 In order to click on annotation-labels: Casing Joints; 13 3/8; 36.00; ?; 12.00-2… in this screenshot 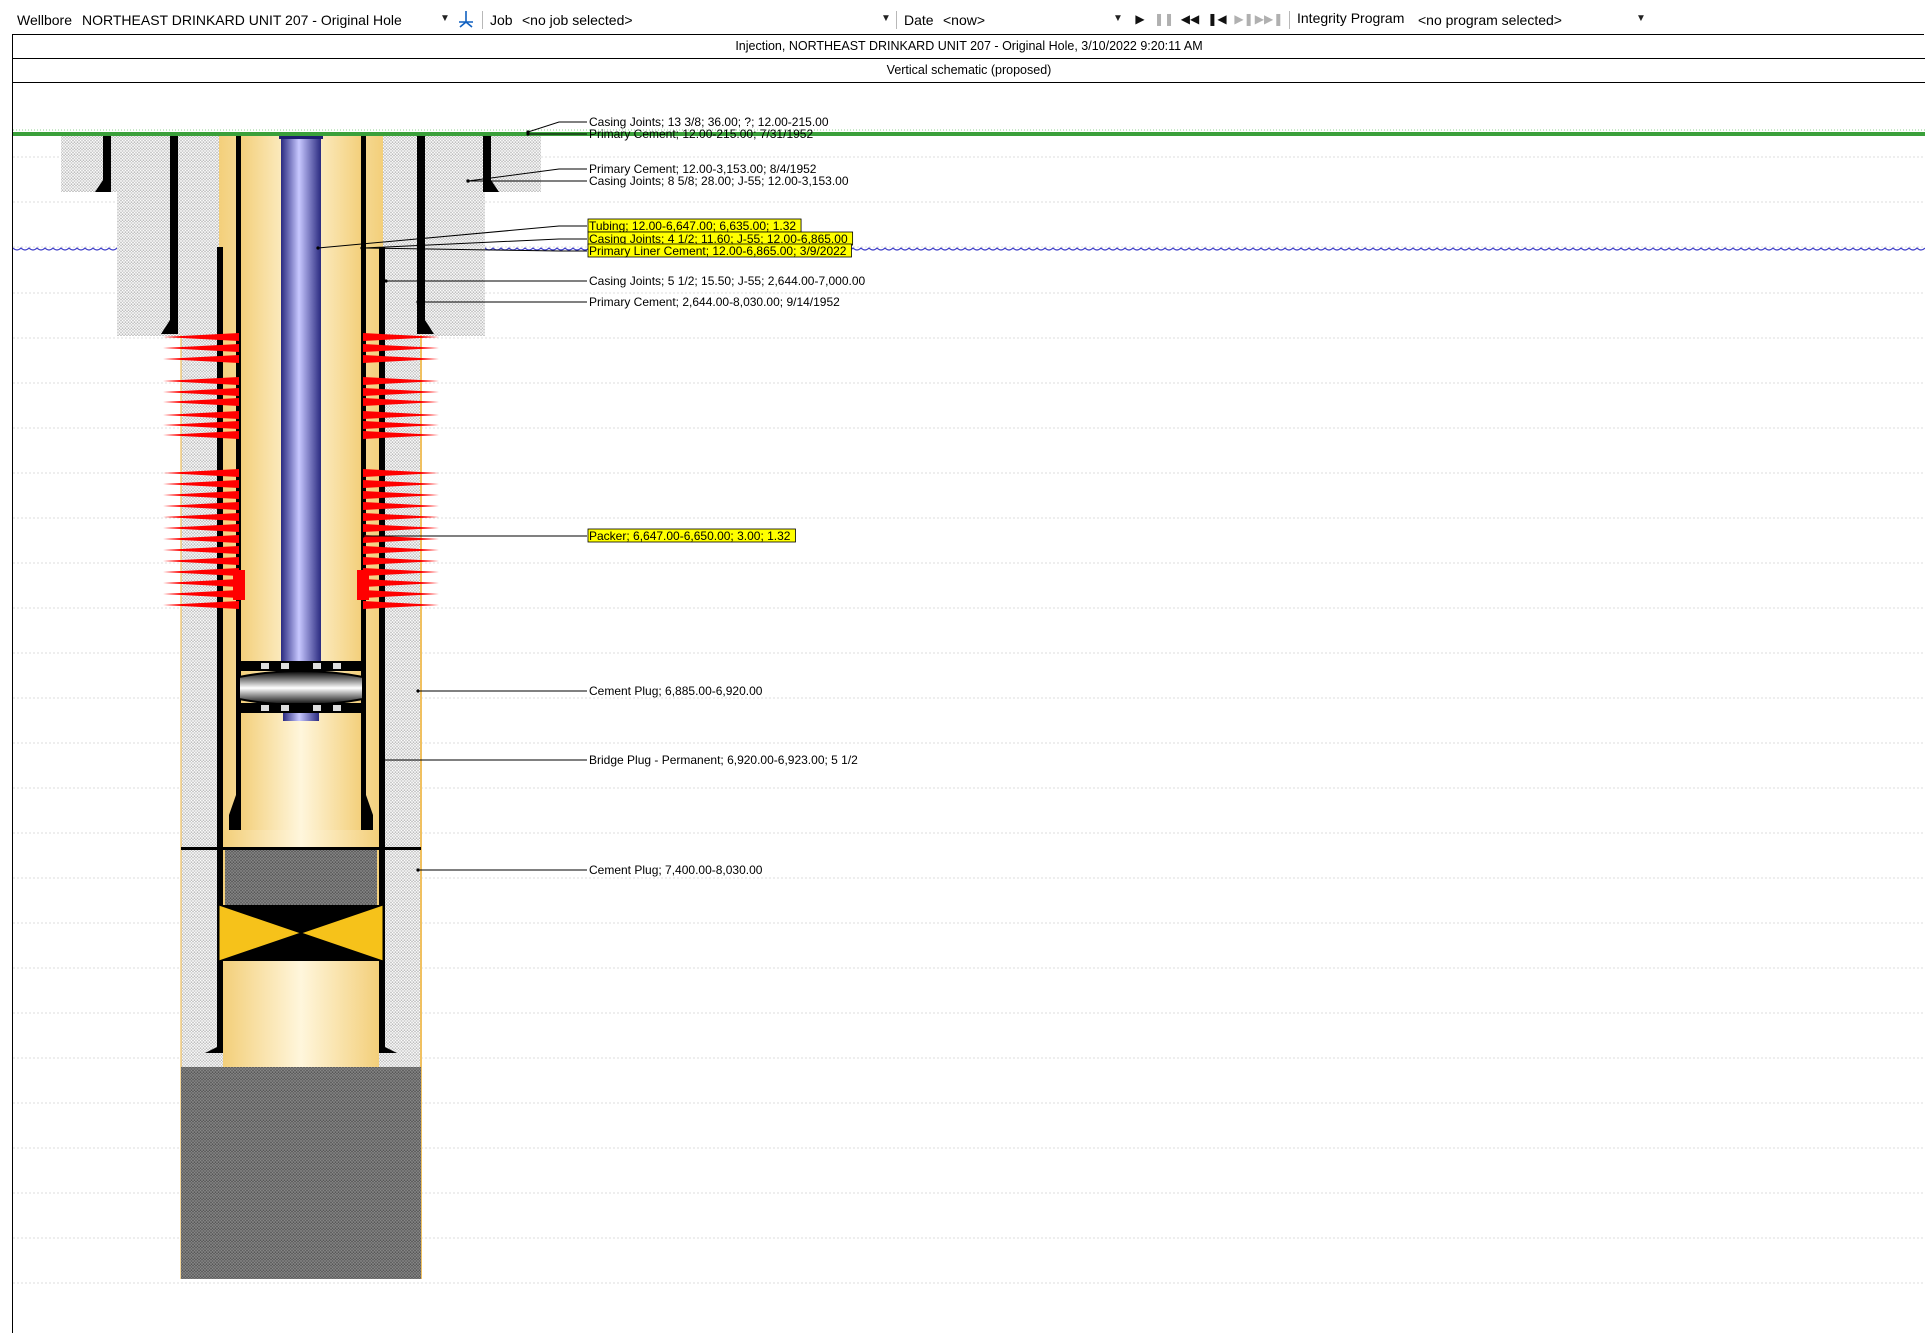, I will do `click(726, 496)`.